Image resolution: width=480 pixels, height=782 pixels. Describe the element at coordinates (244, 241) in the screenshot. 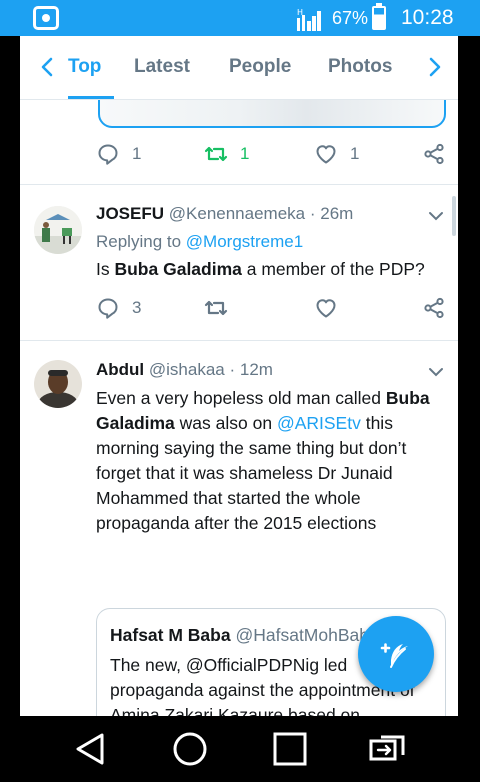

I see `replying-to-link: @Morgstreme1` at that location.